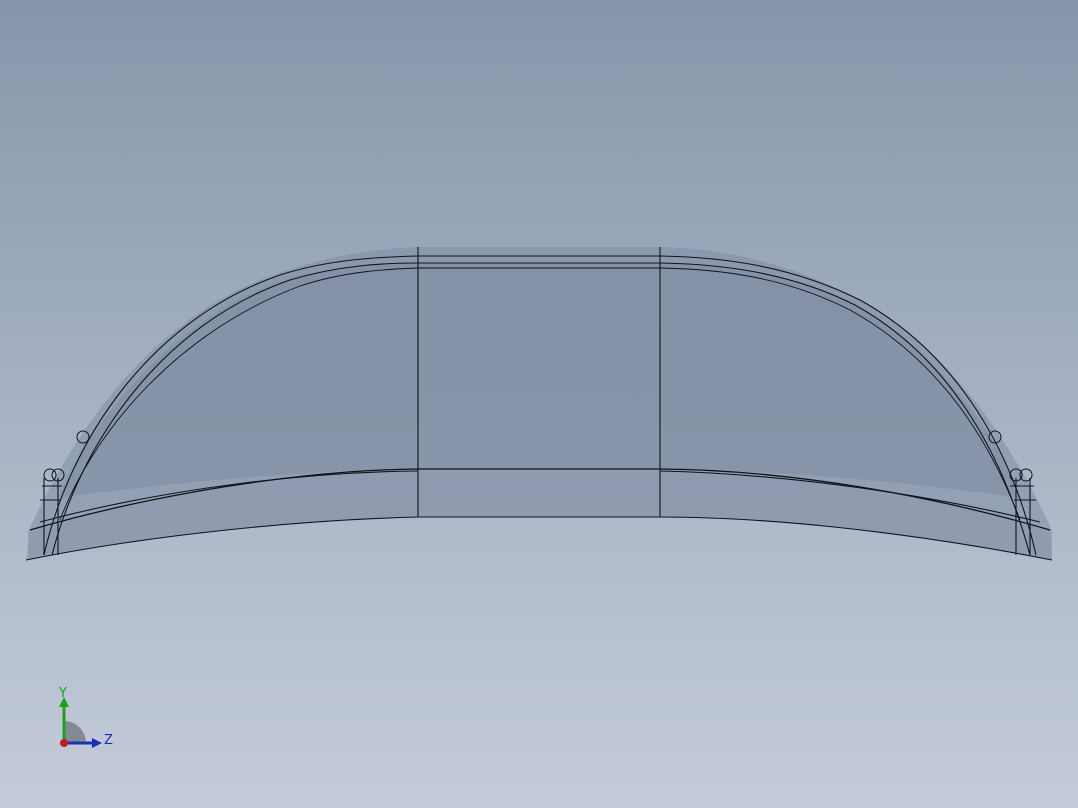  Describe the element at coordinates (85, 717) in the screenshot. I see `reference-triad: Y Z` at that location.